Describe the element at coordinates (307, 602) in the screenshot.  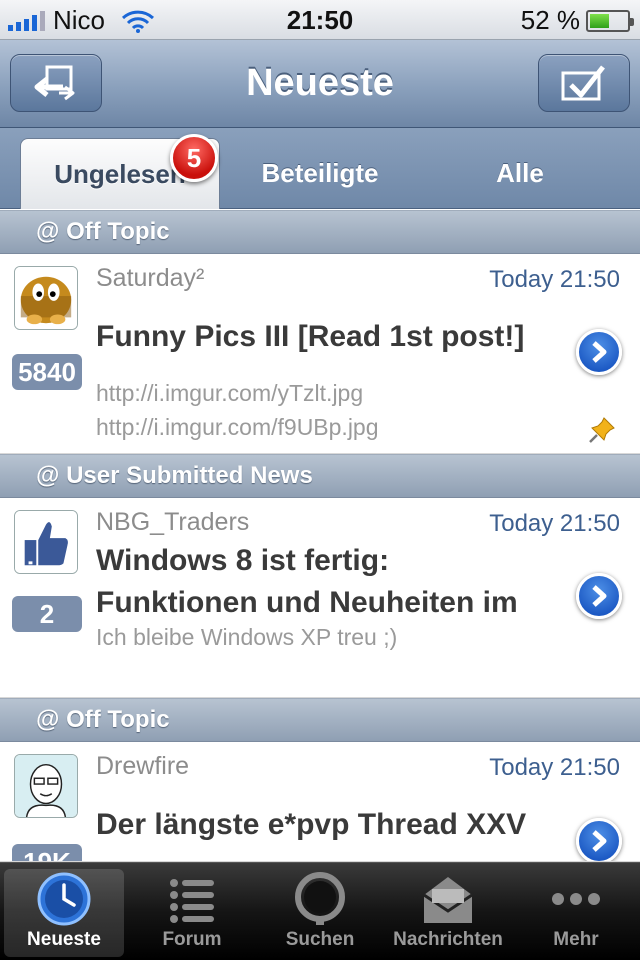
I see `title-line: Funktionen und Neuheiten im` at that location.